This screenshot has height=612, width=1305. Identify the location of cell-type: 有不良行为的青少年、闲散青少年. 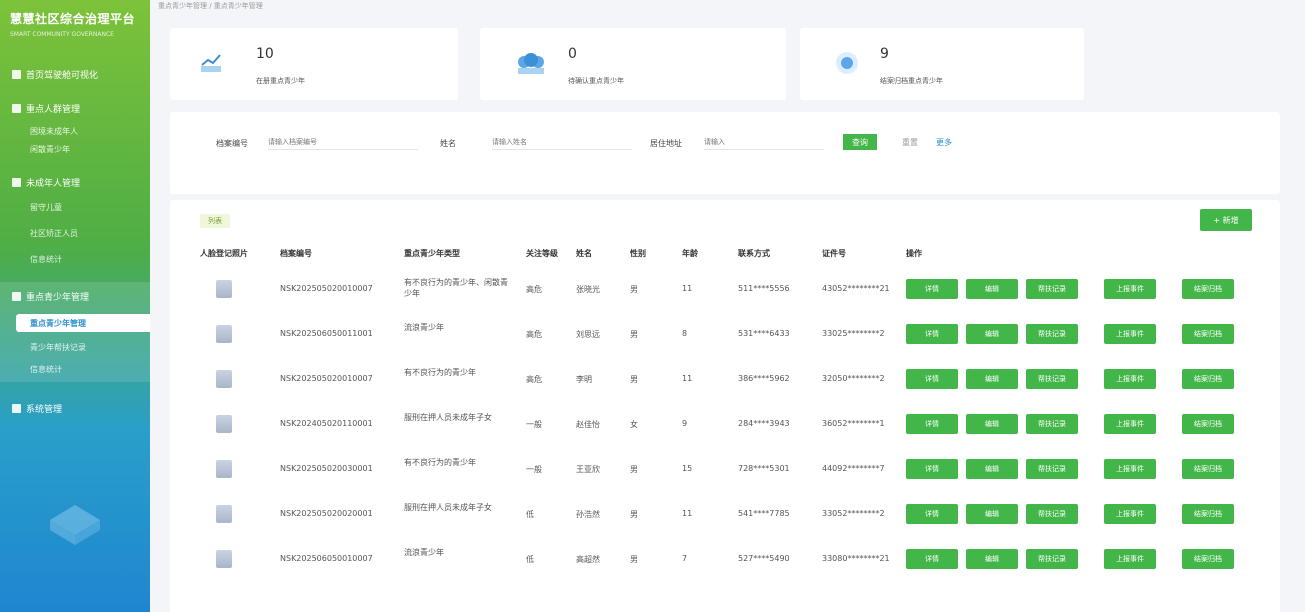
(456, 288).